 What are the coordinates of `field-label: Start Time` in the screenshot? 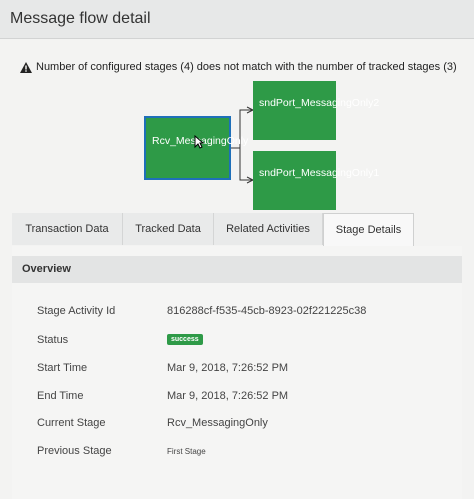 It's located at (62, 368).